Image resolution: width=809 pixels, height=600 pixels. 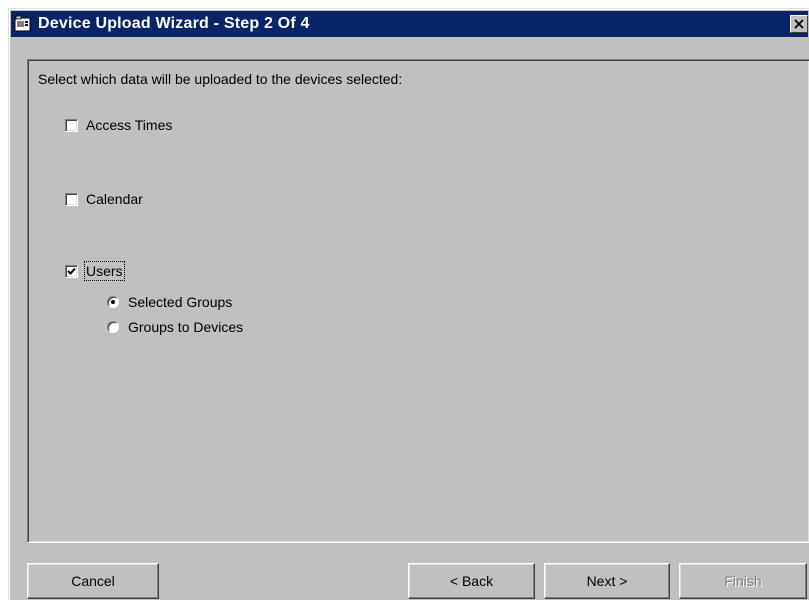 I want to click on selected-groups-option: Selected Groups, so click(x=169, y=302).